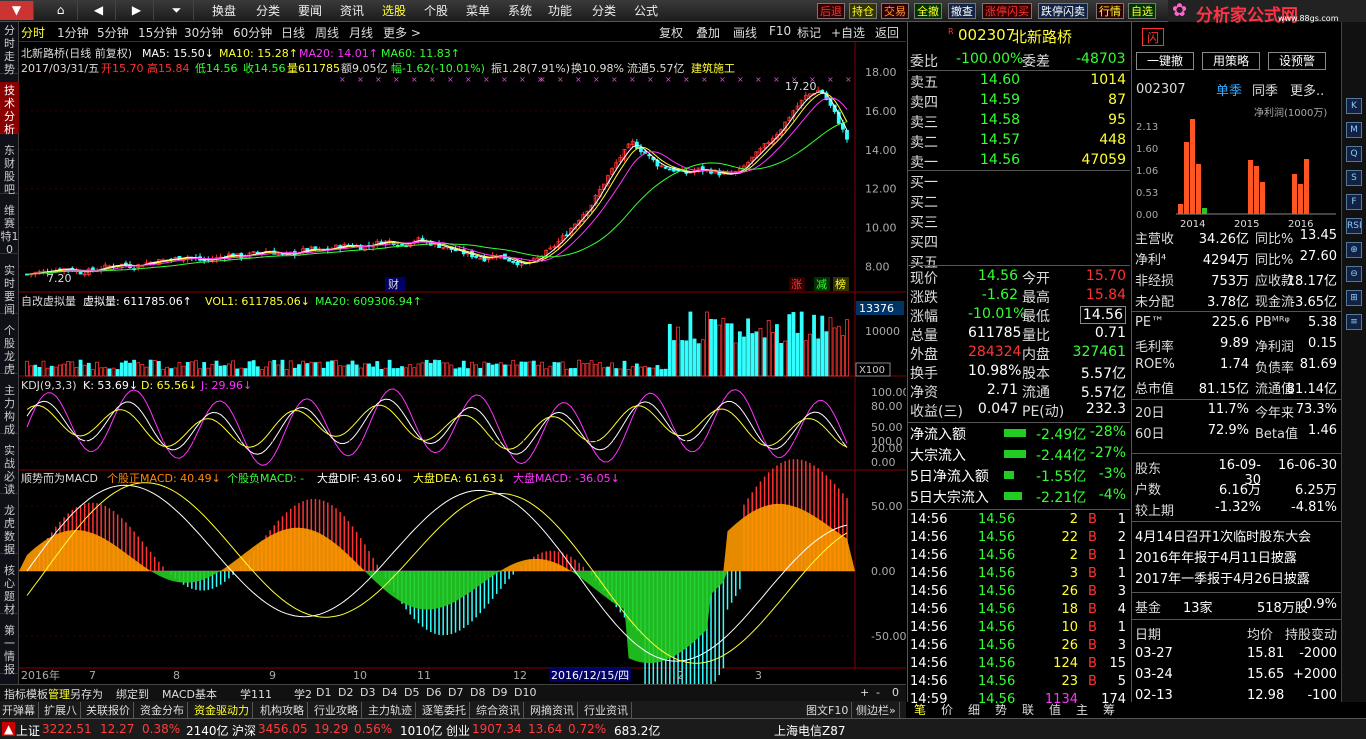  I want to click on right-tool-icon-8: ⊞, so click(1354, 298).